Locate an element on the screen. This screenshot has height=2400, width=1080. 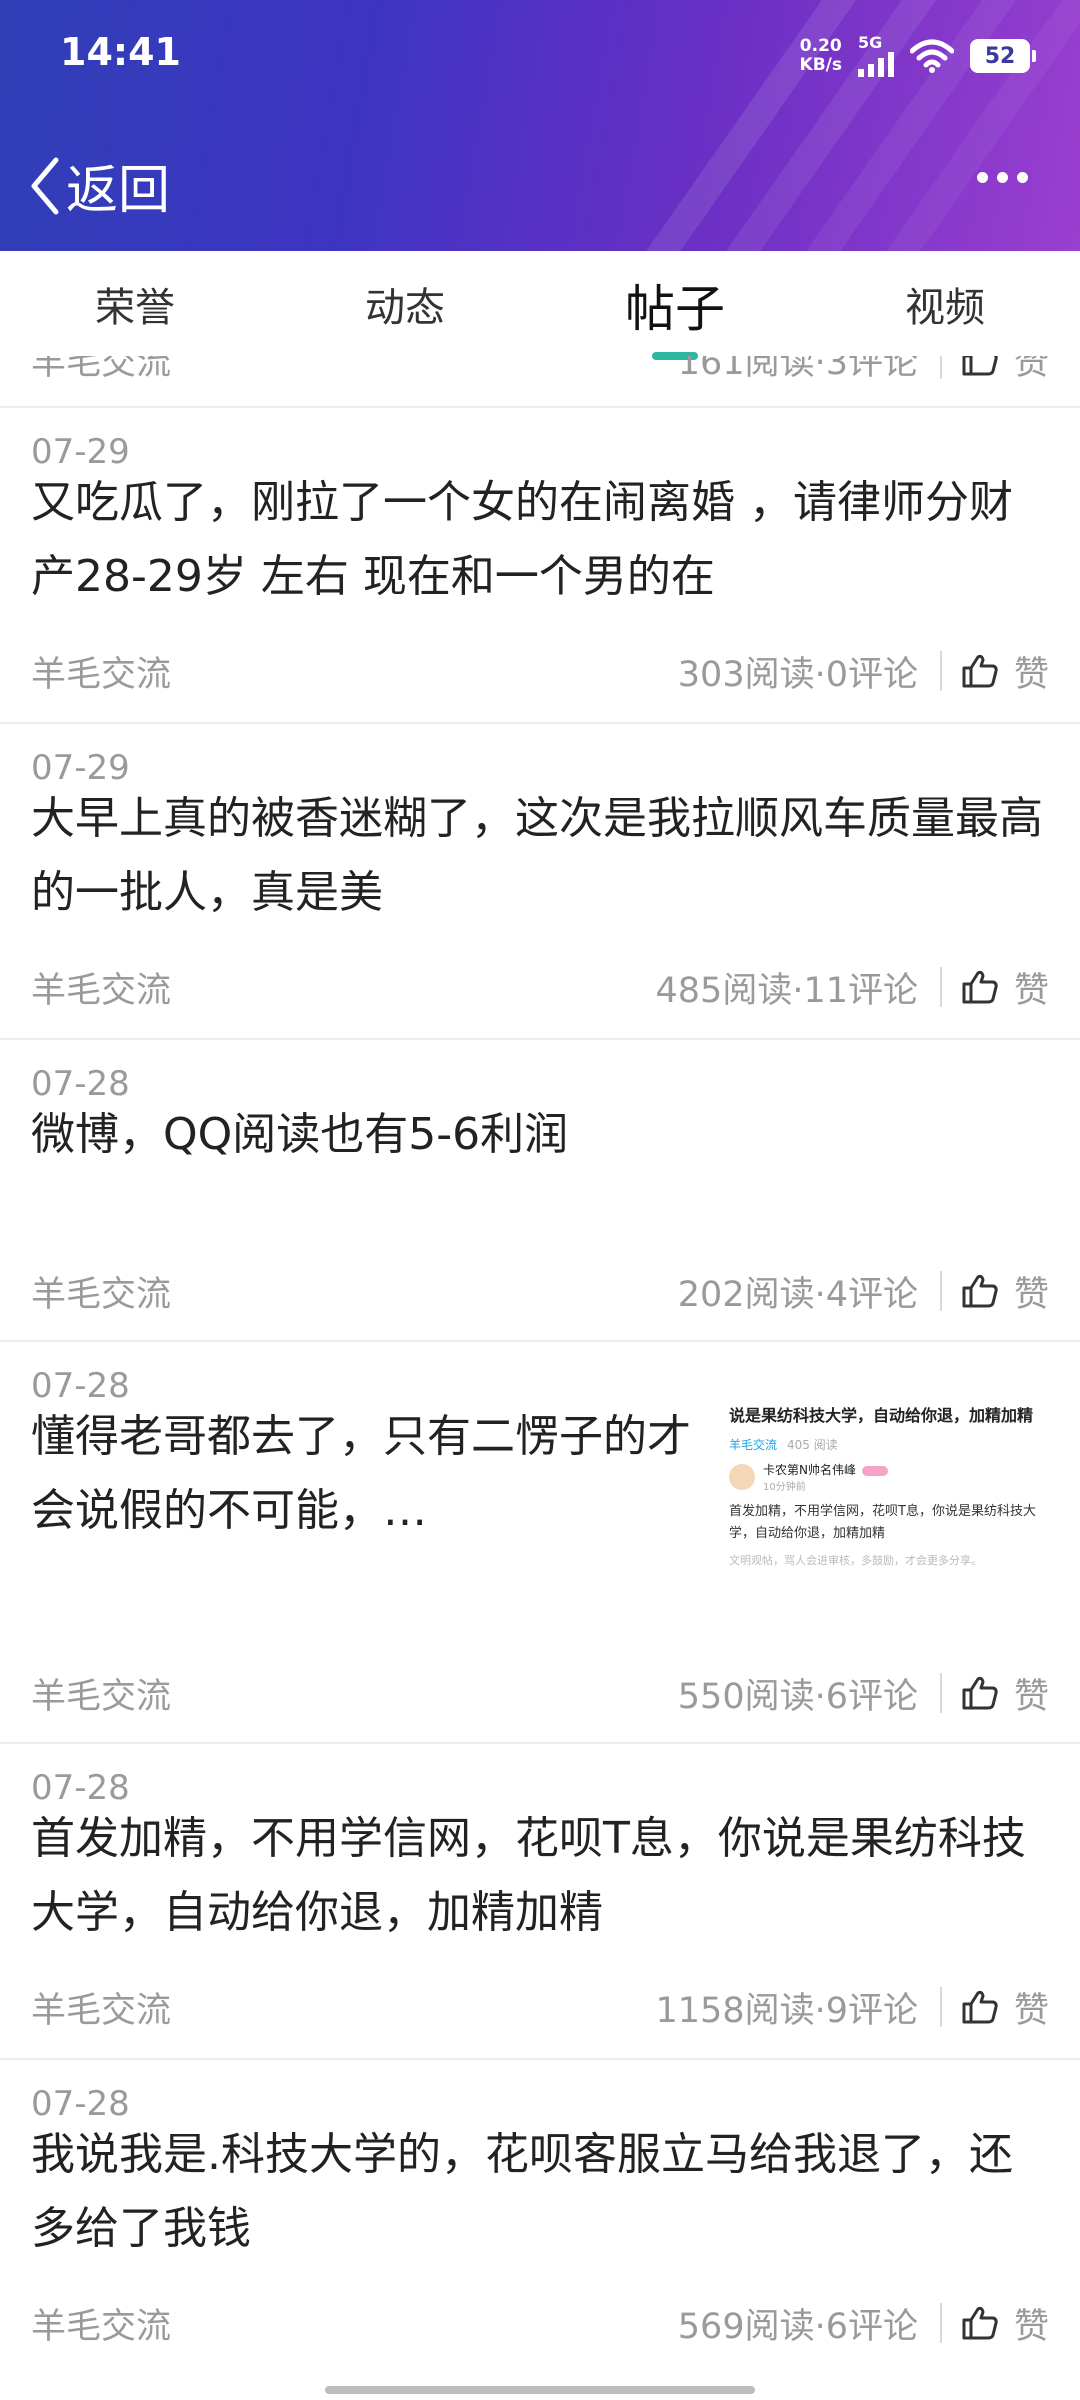
post-item: 07-28 微博，QQ阅读也有5-6利润 羊毛交流 202阅读·4评论赞 is located at coordinates (540, 1190).